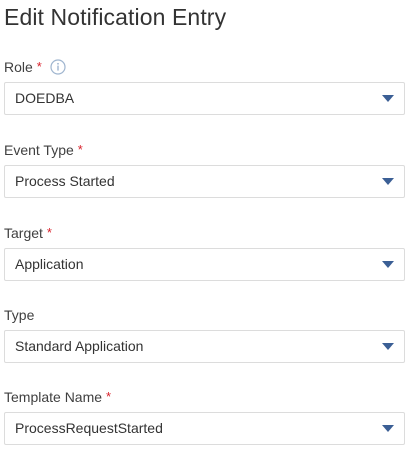  I want to click on target-label-row: Target *, so click(204, 233).